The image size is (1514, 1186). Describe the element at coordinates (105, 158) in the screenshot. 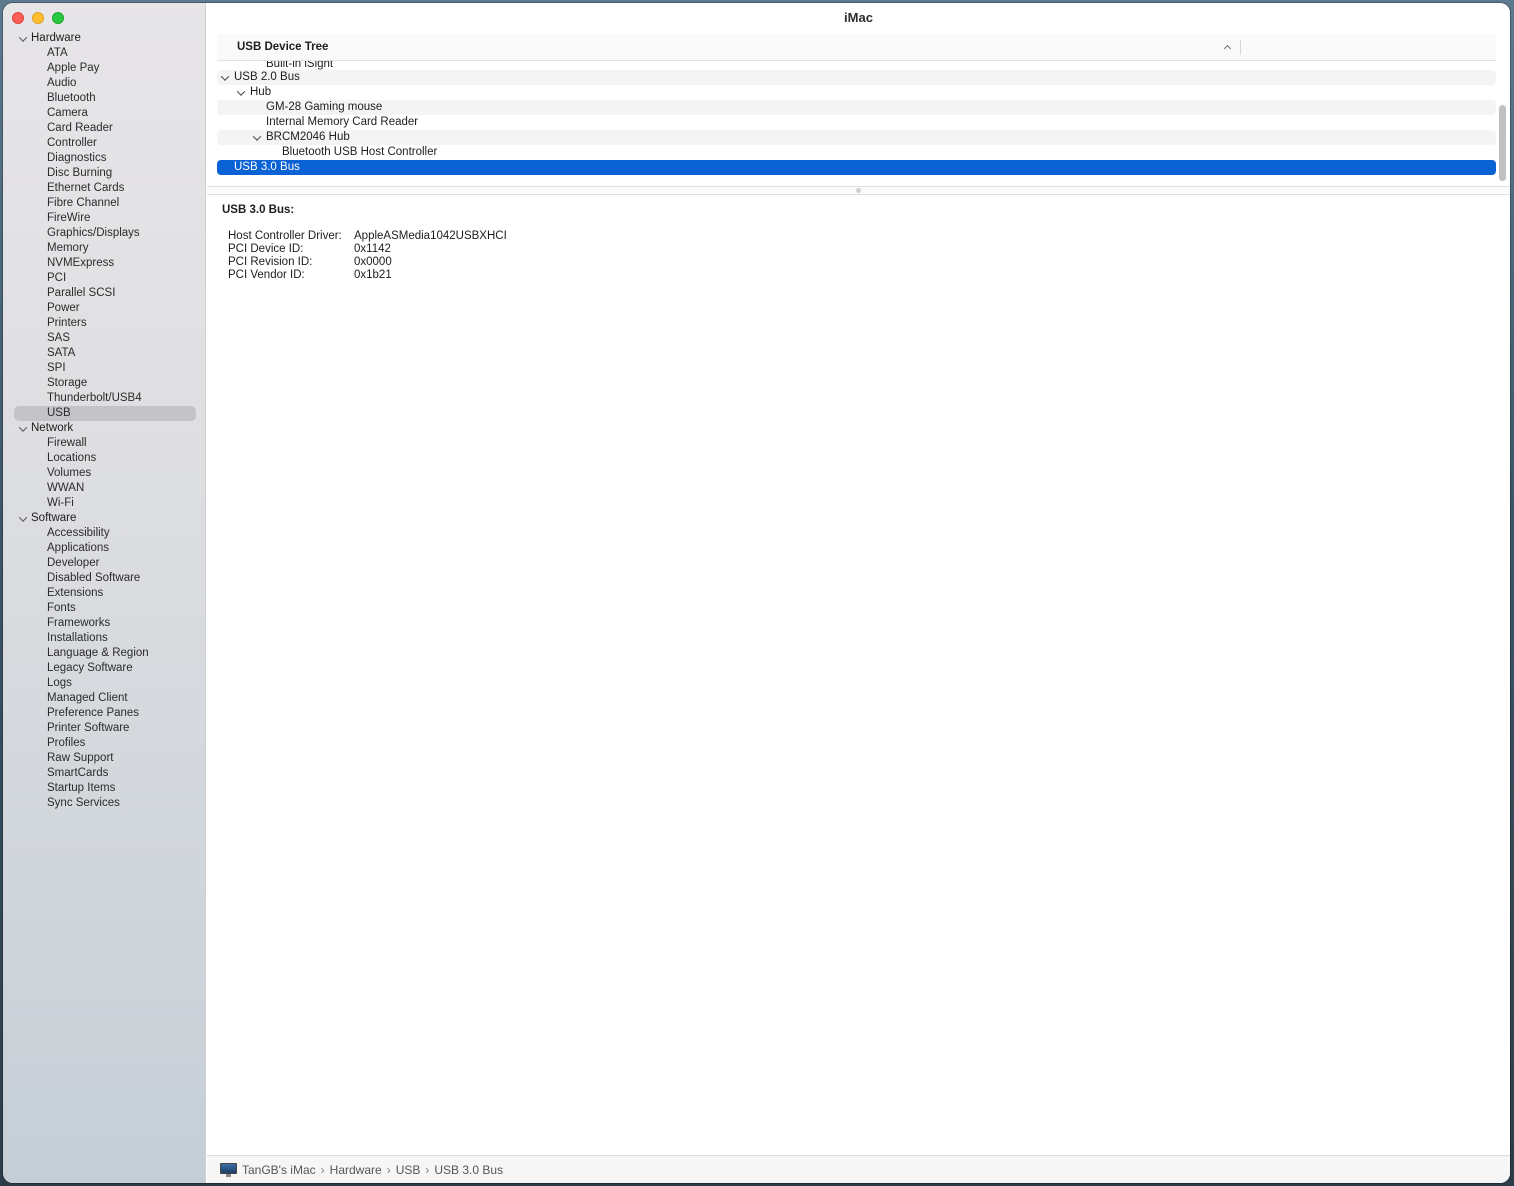

I see `sidebar-item-diagnostics: Diagnostics` at that location.